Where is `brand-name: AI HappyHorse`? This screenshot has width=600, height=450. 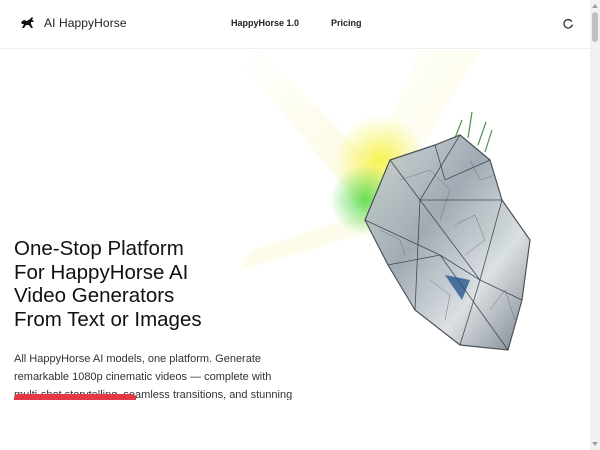 brand-name: AI HappyHorse is located at coordinates (85, 23).